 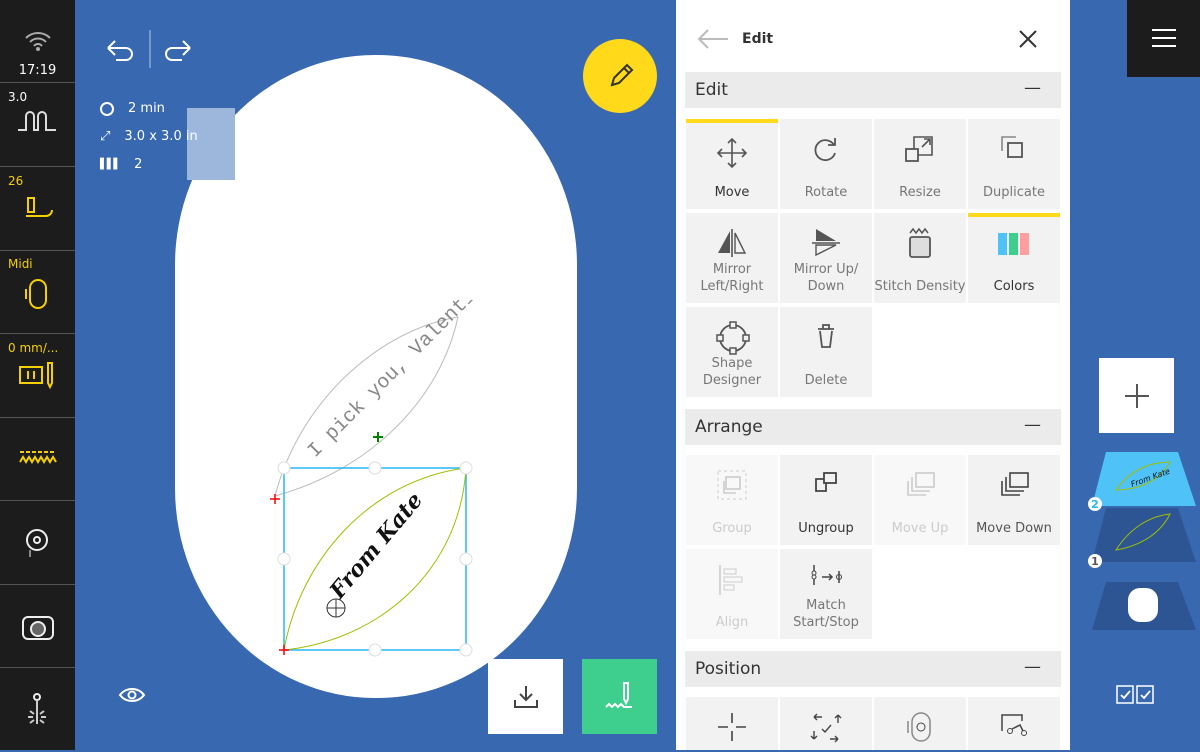 What do you see at coordinates (920, 192) in the screenshot?
I see `label: Resize` at bounding box center [920, 192].